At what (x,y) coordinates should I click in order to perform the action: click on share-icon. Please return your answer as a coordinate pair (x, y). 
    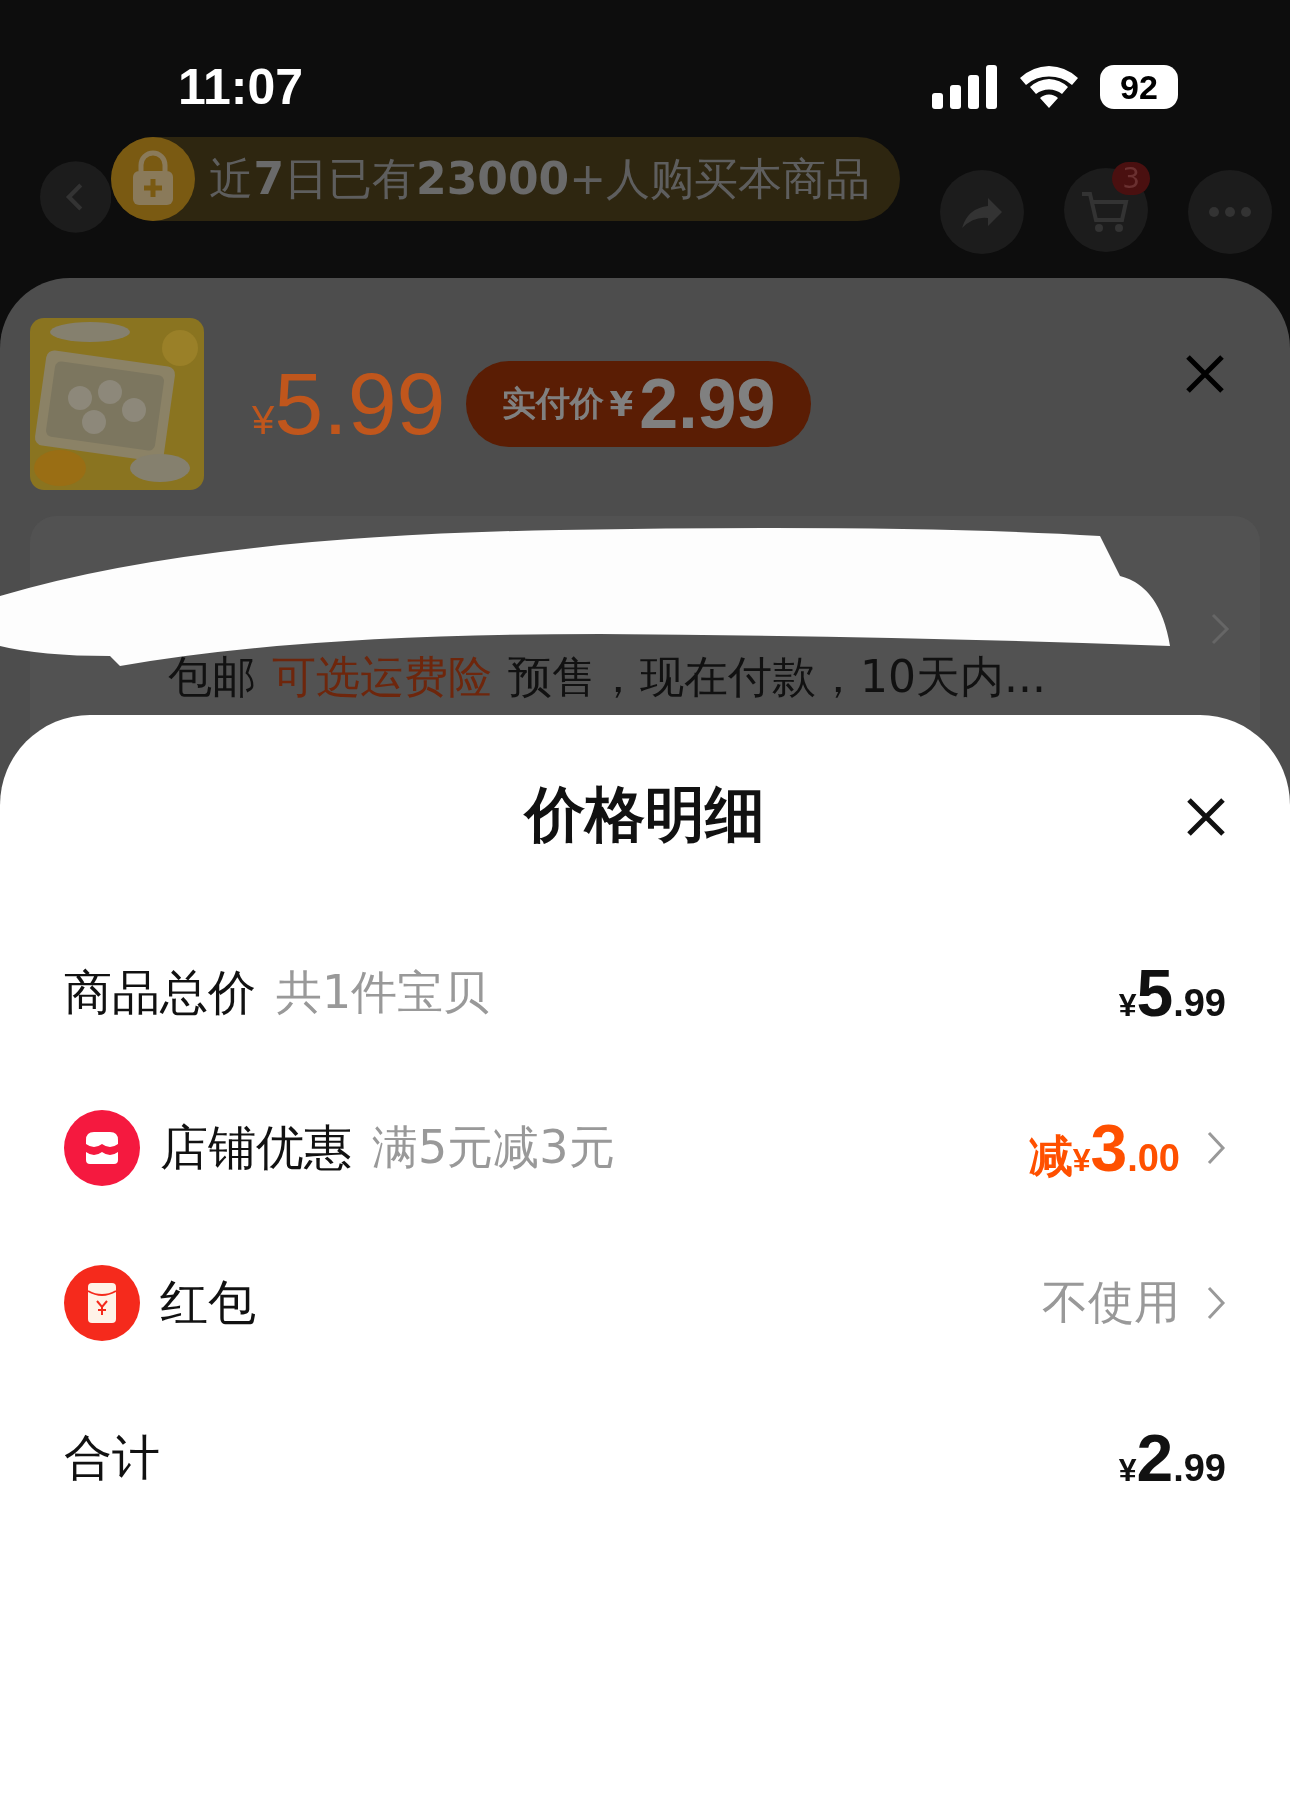
    Looking at the image, I should click on (982, 212).